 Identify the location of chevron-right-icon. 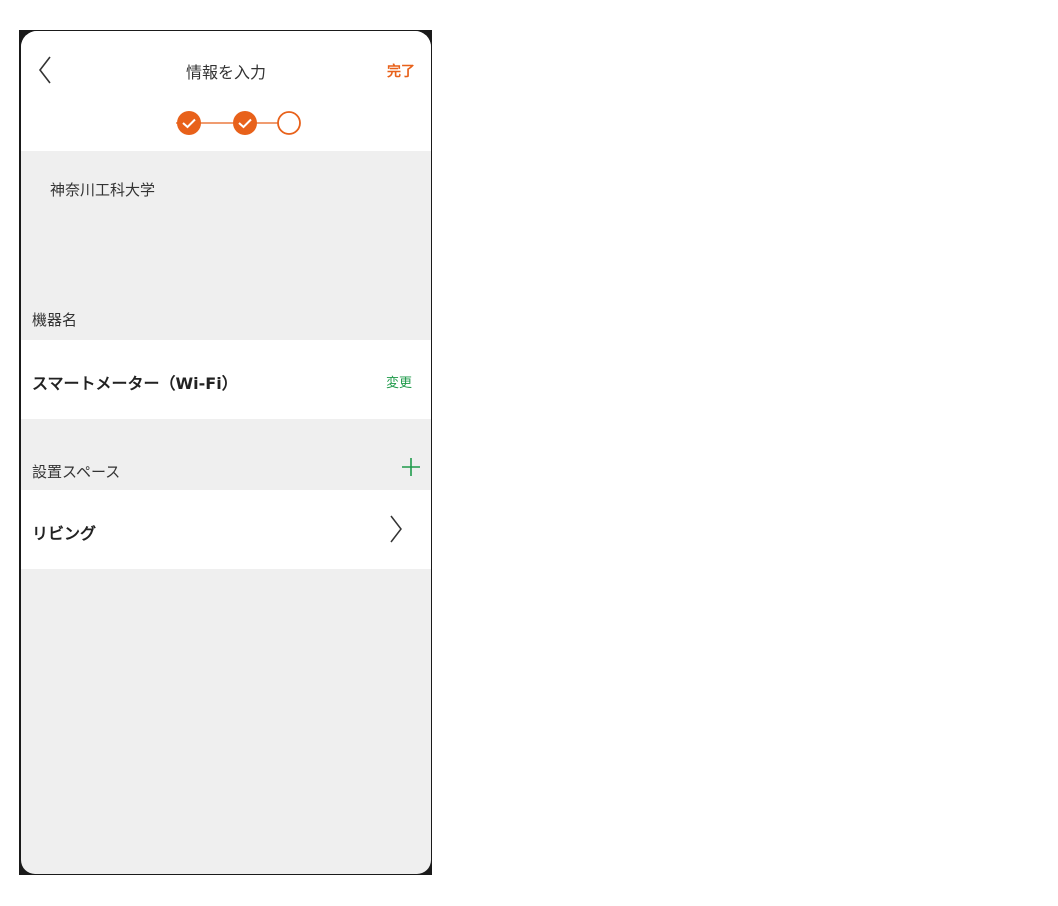
(396, 529).